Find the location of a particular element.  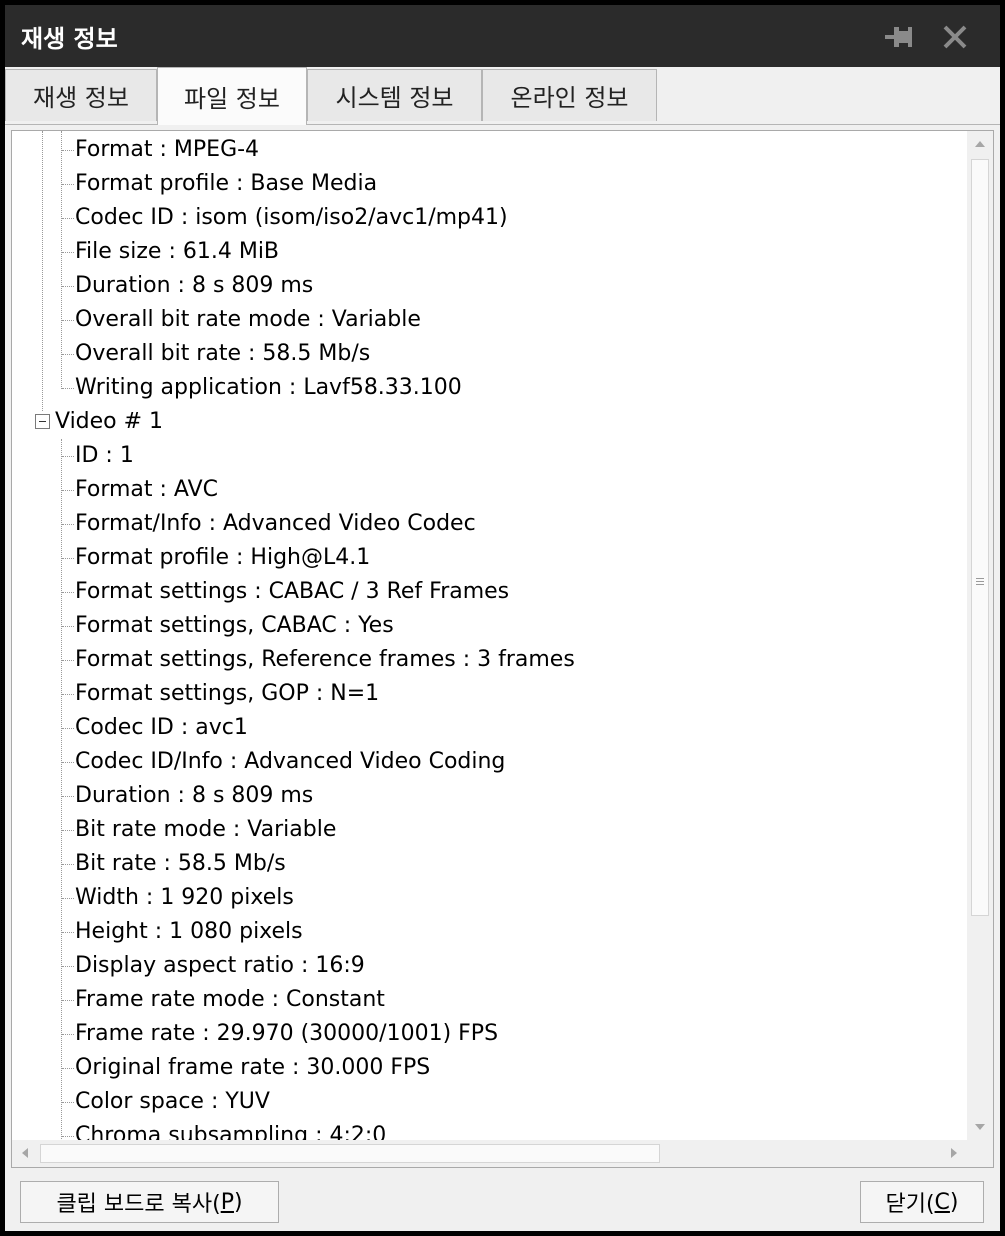

tree-item: Codec ID : avc1 is located at coordinates (161, 728).